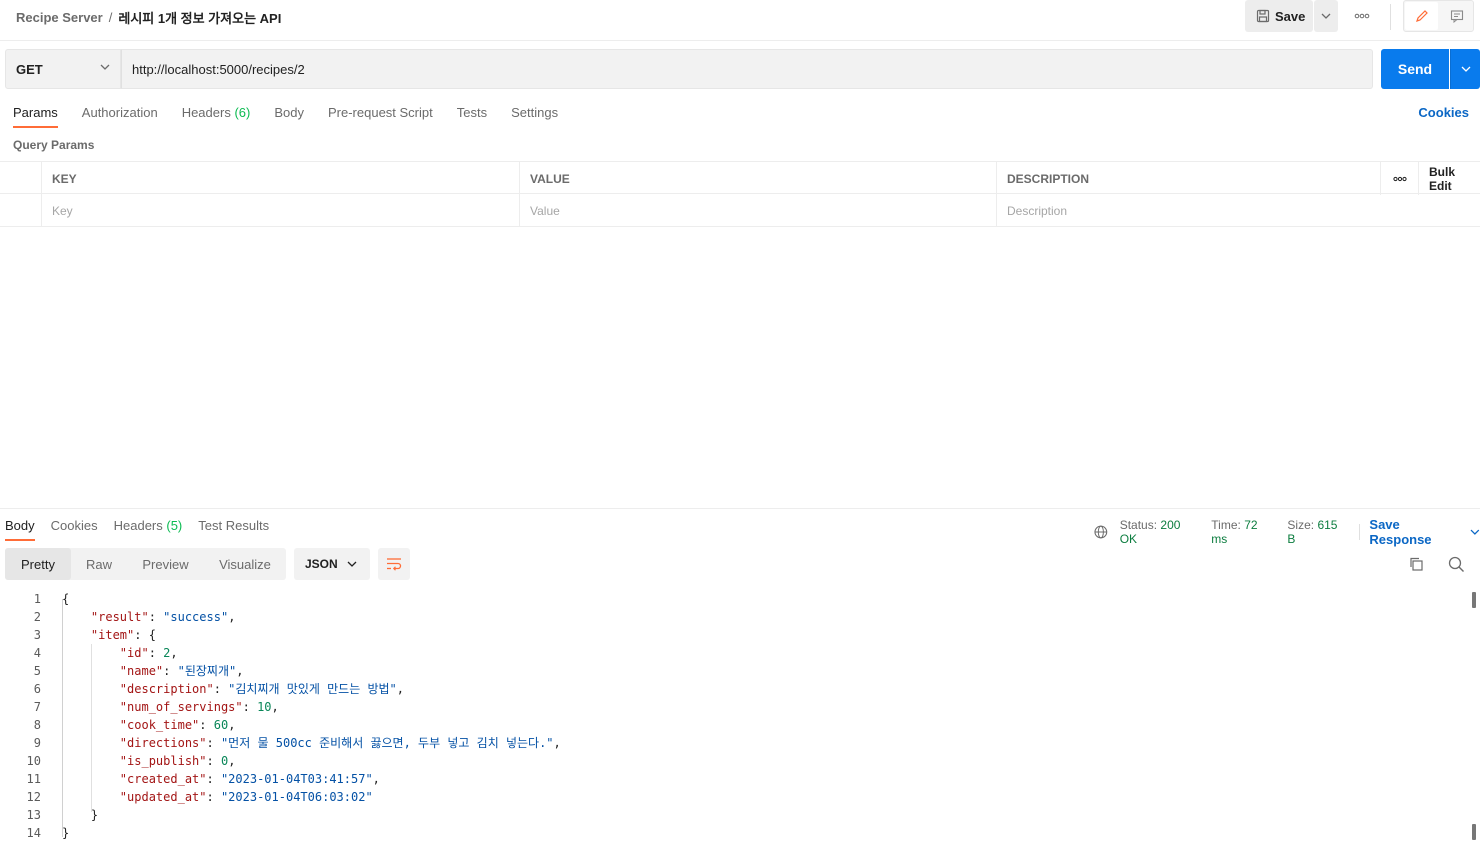 This screenshot has height=843, width=1480. I want to click on pencil-icon, so click(1421, 16).